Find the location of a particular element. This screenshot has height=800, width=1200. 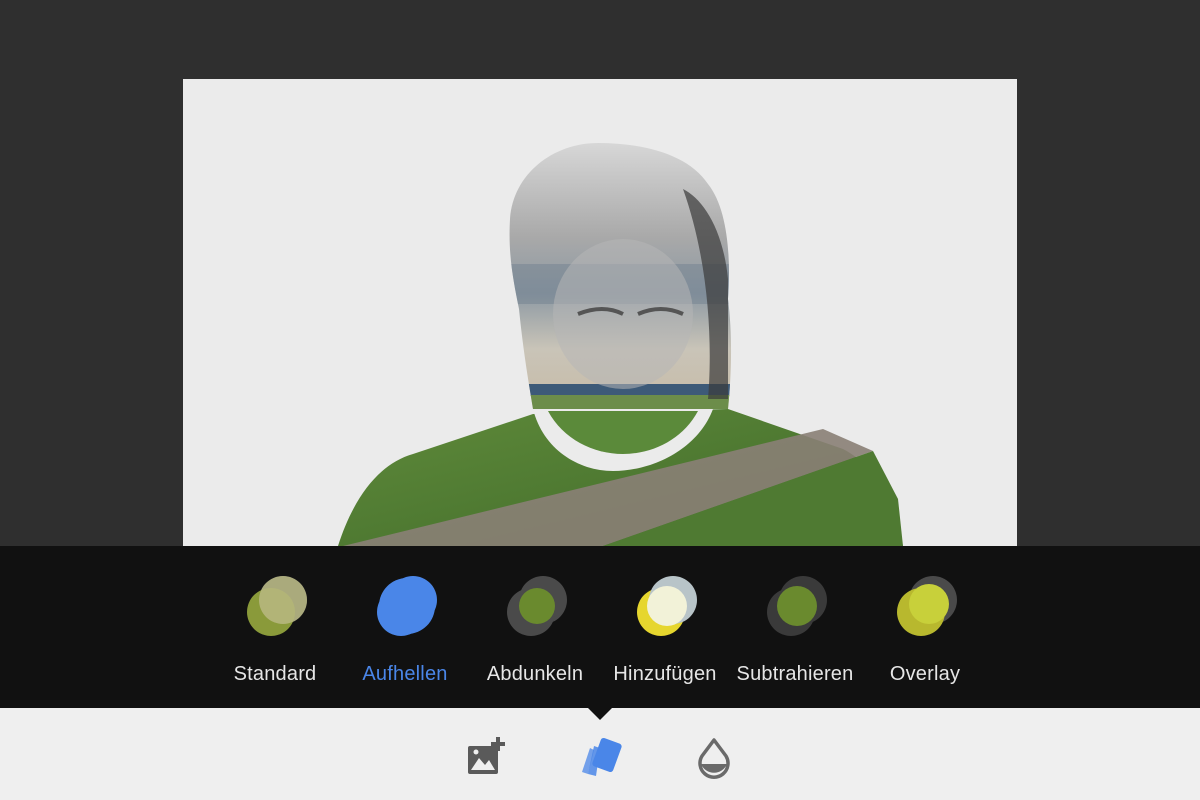

blend-swatch-aufhellen-icon is located at coordinates (407, 606).